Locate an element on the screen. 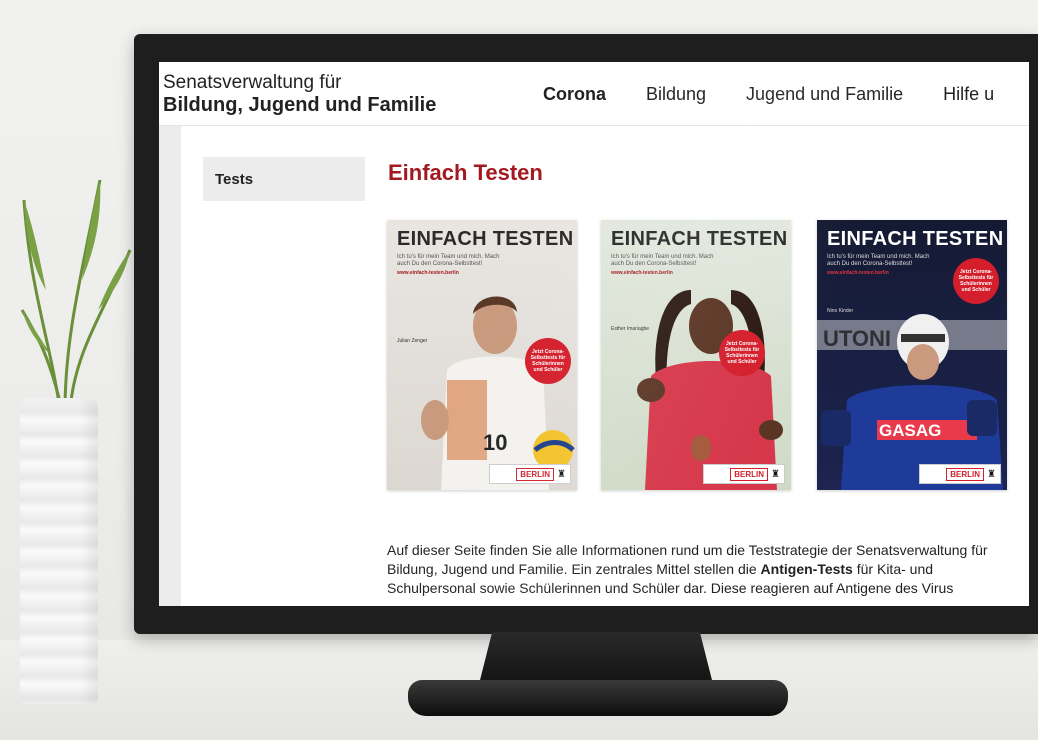  nav-item-bildung: Bildung is located at coordinates (676, 94).